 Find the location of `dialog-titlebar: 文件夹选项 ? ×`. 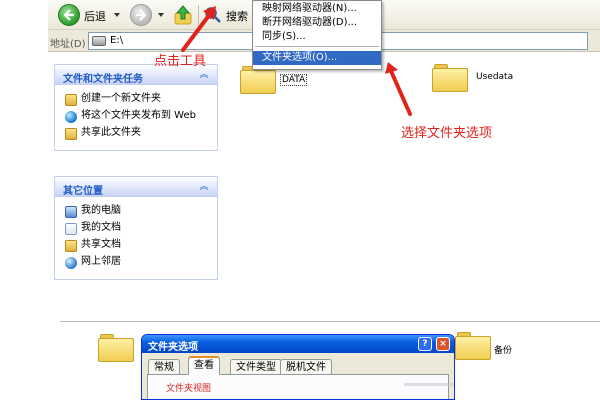

dialog-titlebar: 文件夹选项 ? × is located at coordinates (298, 344).